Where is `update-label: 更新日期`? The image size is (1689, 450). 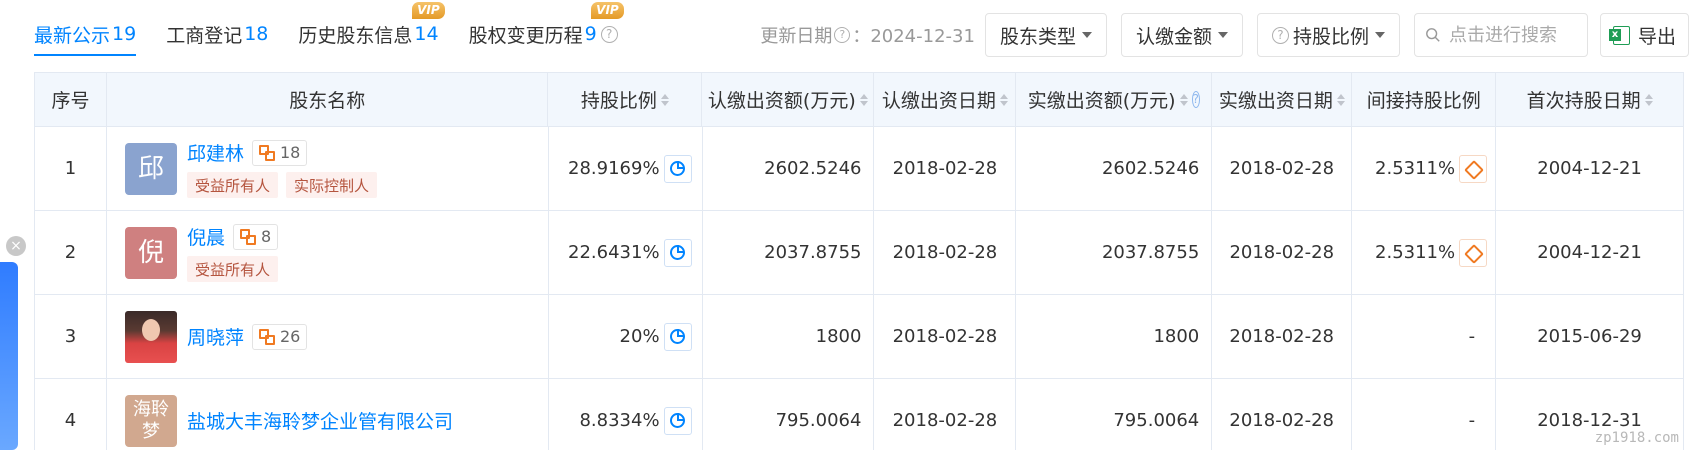 update-label: 更新日期 is located at coordinates (796, 36).